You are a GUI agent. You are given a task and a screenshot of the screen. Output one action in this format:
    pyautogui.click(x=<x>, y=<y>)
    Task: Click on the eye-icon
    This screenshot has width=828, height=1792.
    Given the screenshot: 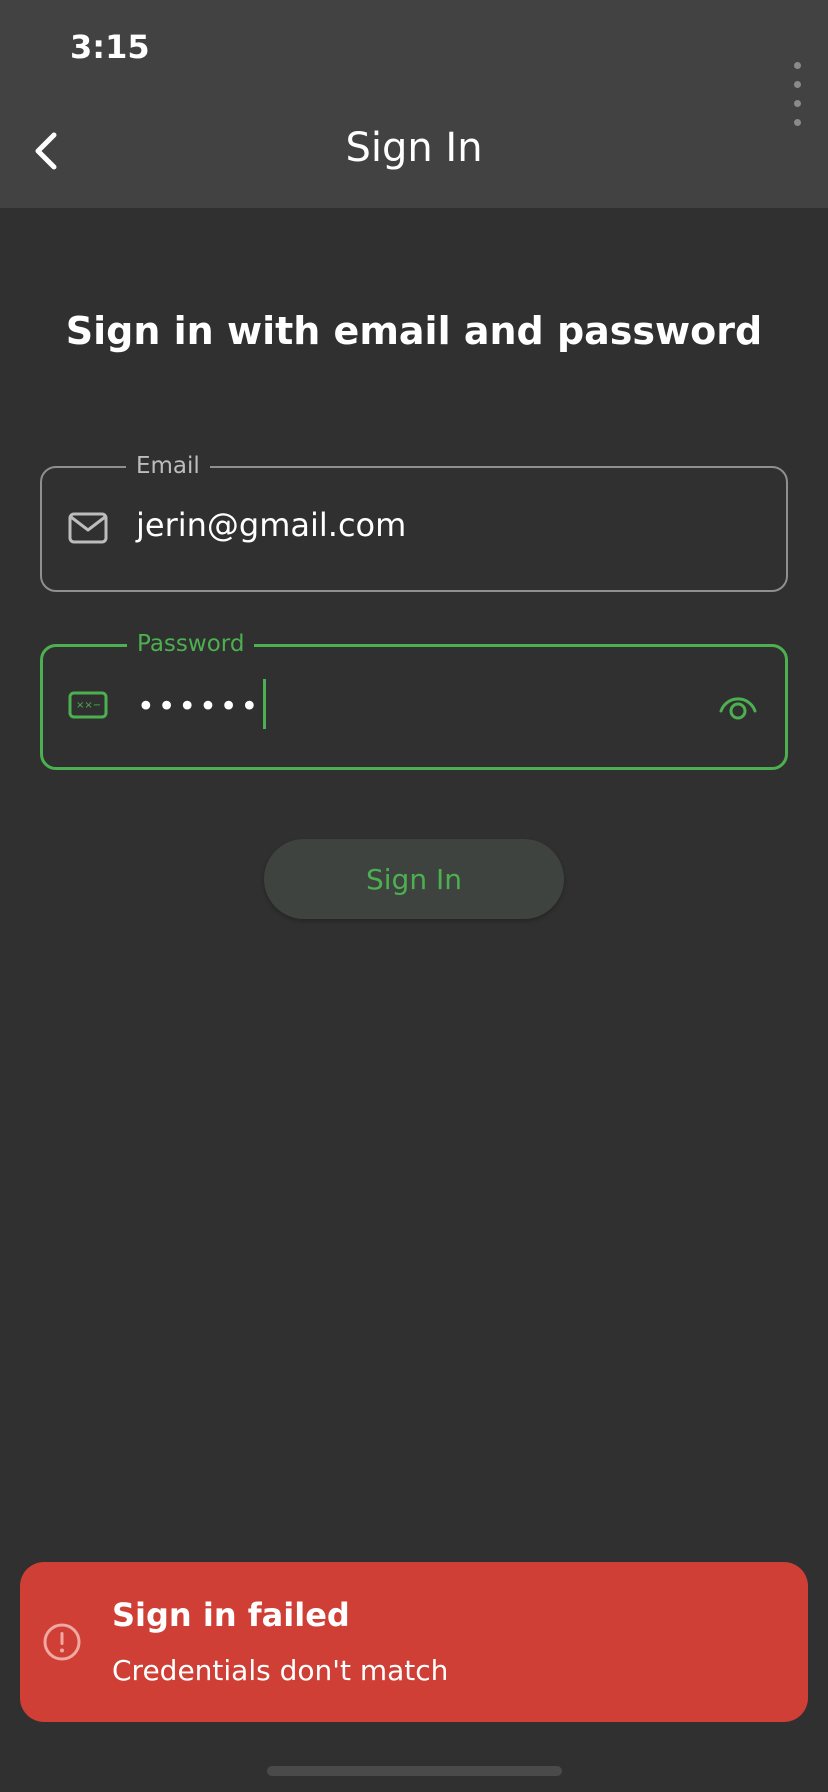 What is the action you would take?
    pyautogui.click(x=738, y=706)
    